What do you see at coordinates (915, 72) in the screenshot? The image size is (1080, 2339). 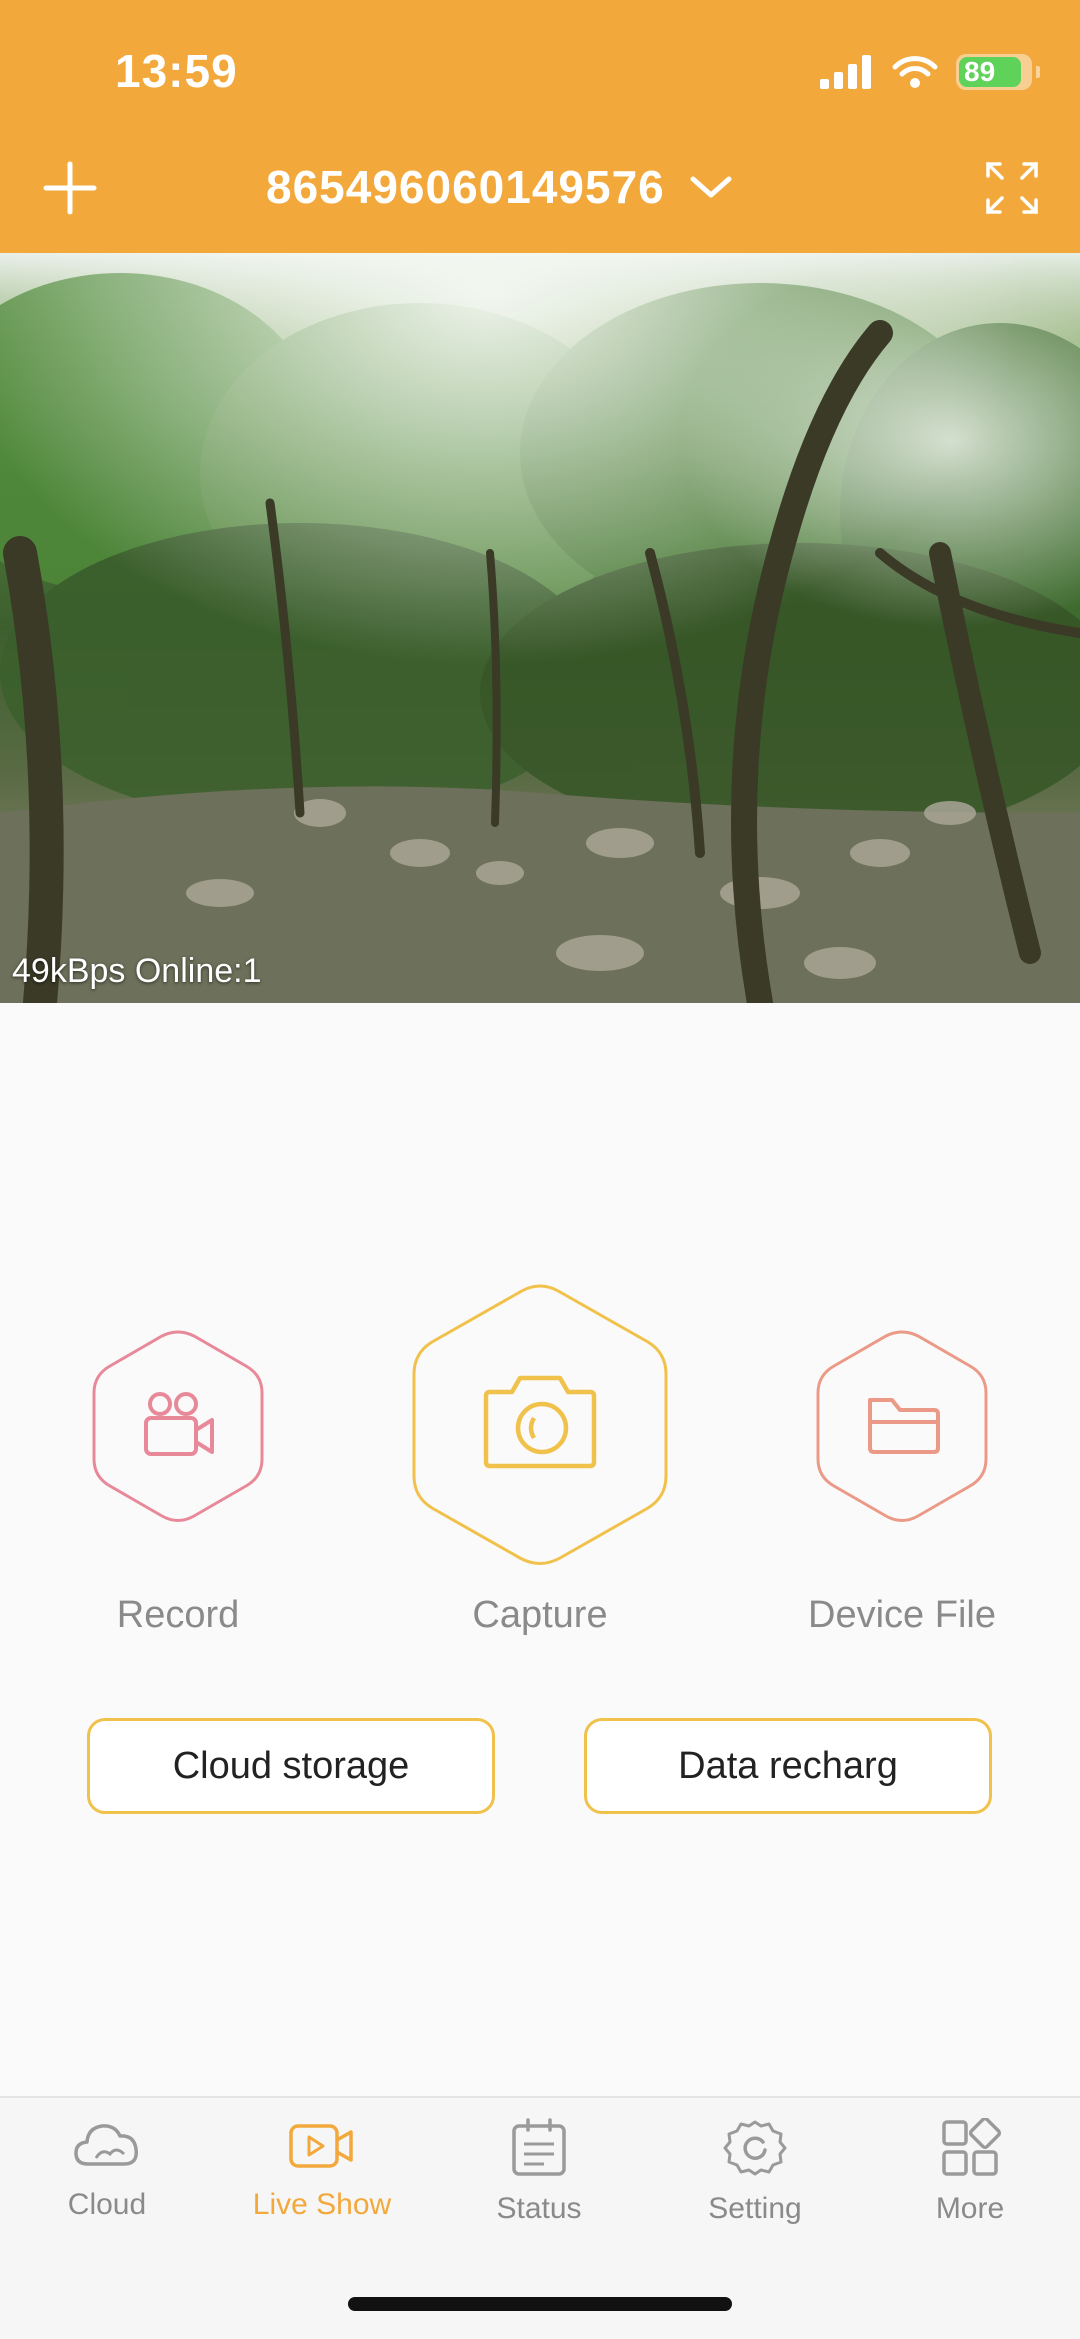 I see `wifi-icon` at bounding box center [915, 72].